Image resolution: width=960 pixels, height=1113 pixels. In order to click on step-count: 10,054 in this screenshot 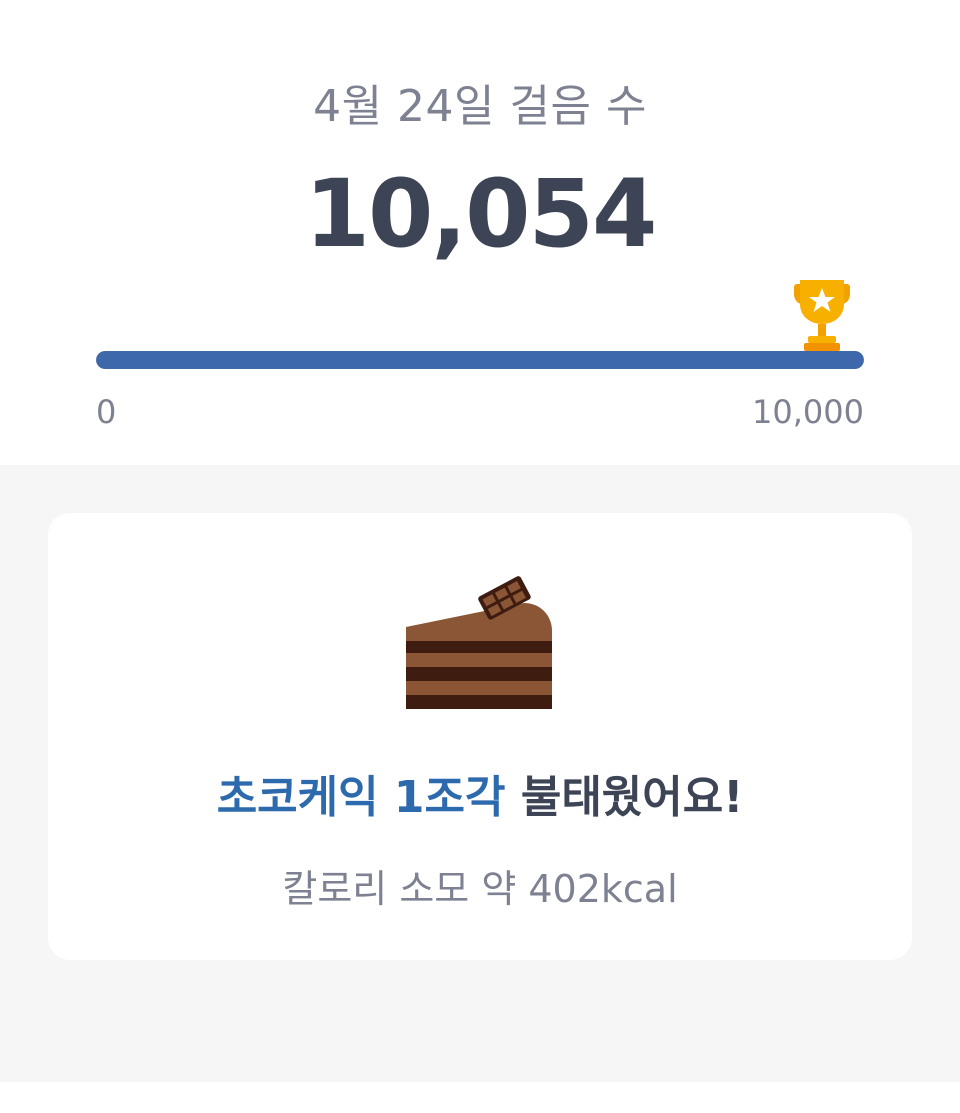, I will do `click(481, 214)`.